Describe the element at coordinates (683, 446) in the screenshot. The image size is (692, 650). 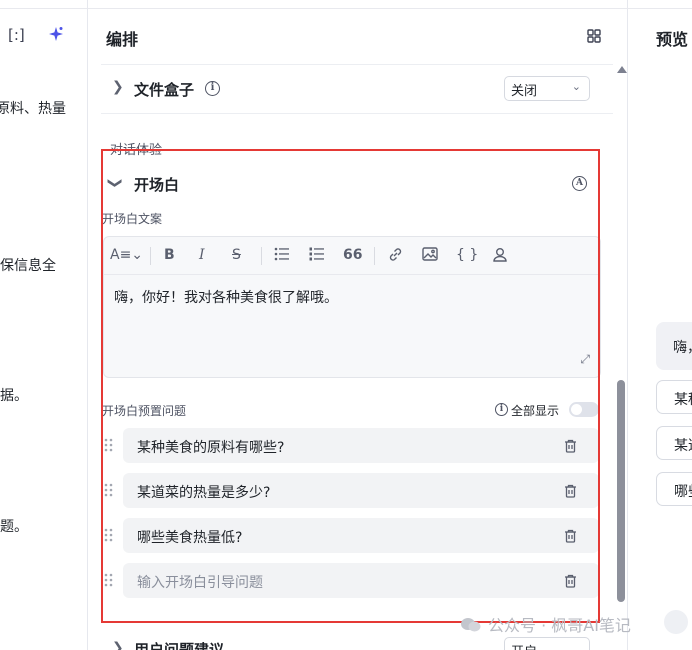
I see `preview-question-text: 某道` at that location.